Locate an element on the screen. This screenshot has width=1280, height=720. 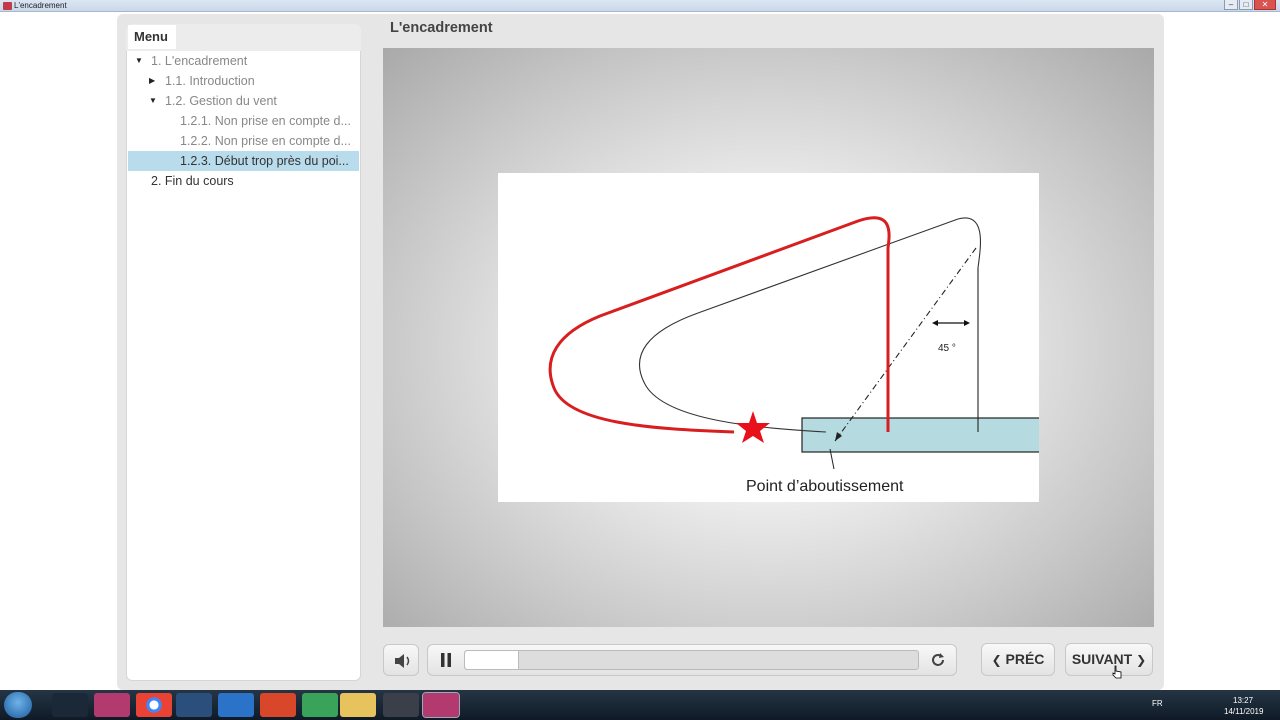
steam-icon is located at coordinates (70, 705).